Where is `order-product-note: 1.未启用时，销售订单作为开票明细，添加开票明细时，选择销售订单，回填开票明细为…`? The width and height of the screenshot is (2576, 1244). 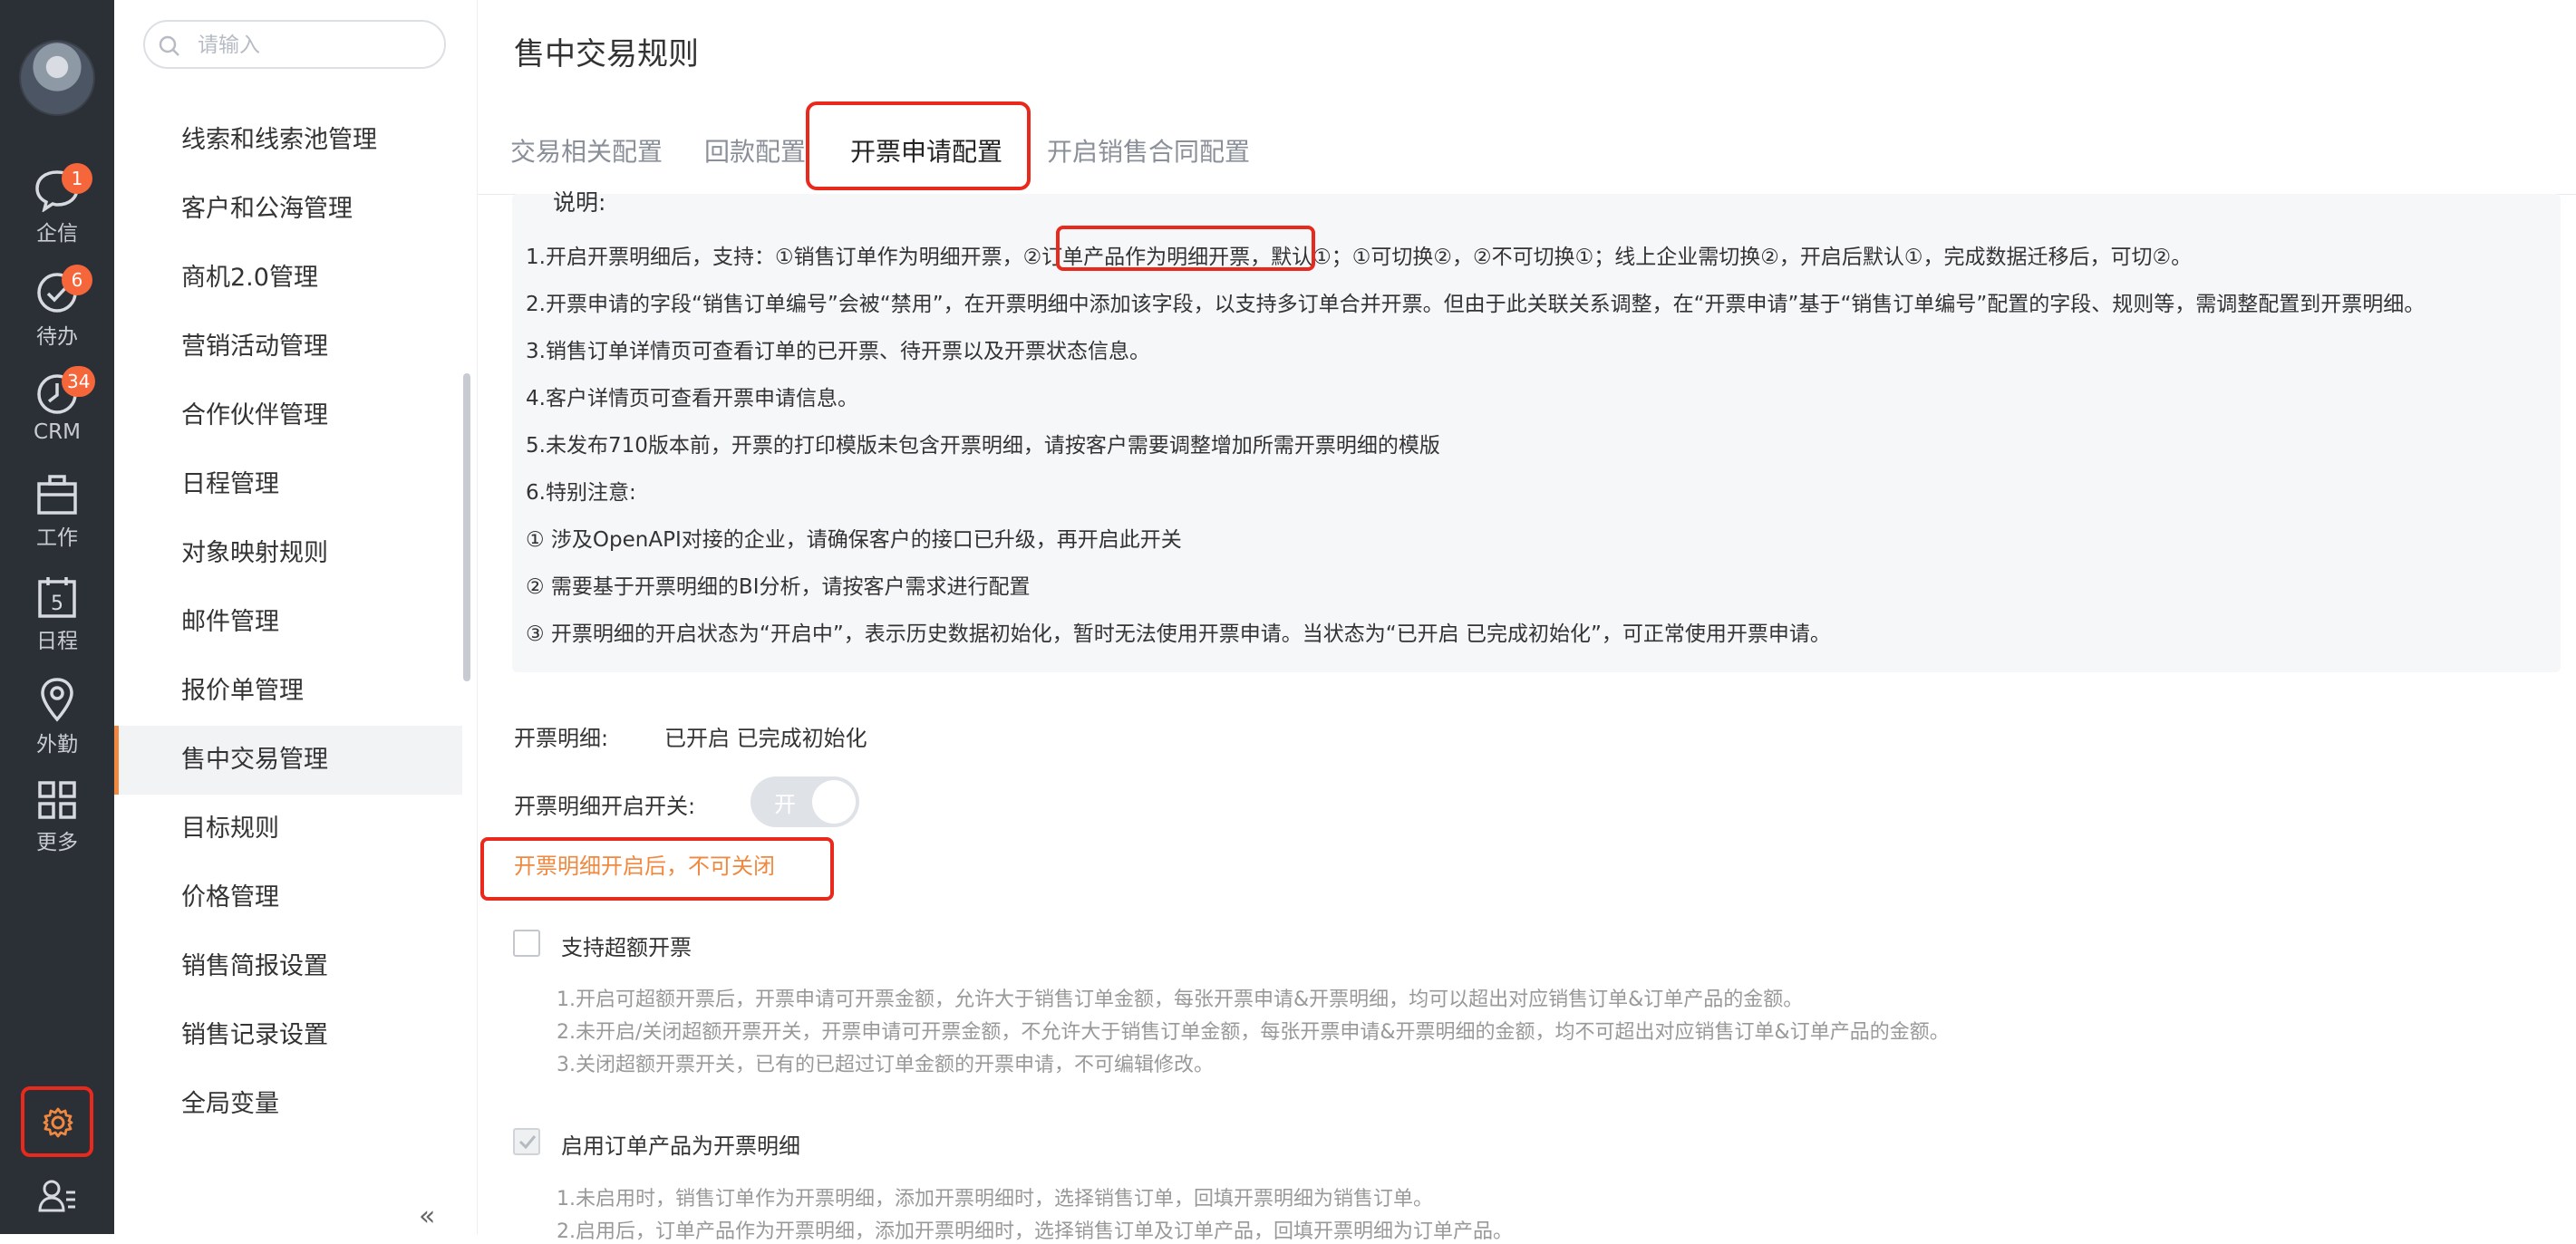
order-product-note: 1.未启用时，销售订单作为开票明细，添加开票明细时，选择销售订单，回填开票明细为… is located at coordinates (995, 1199).